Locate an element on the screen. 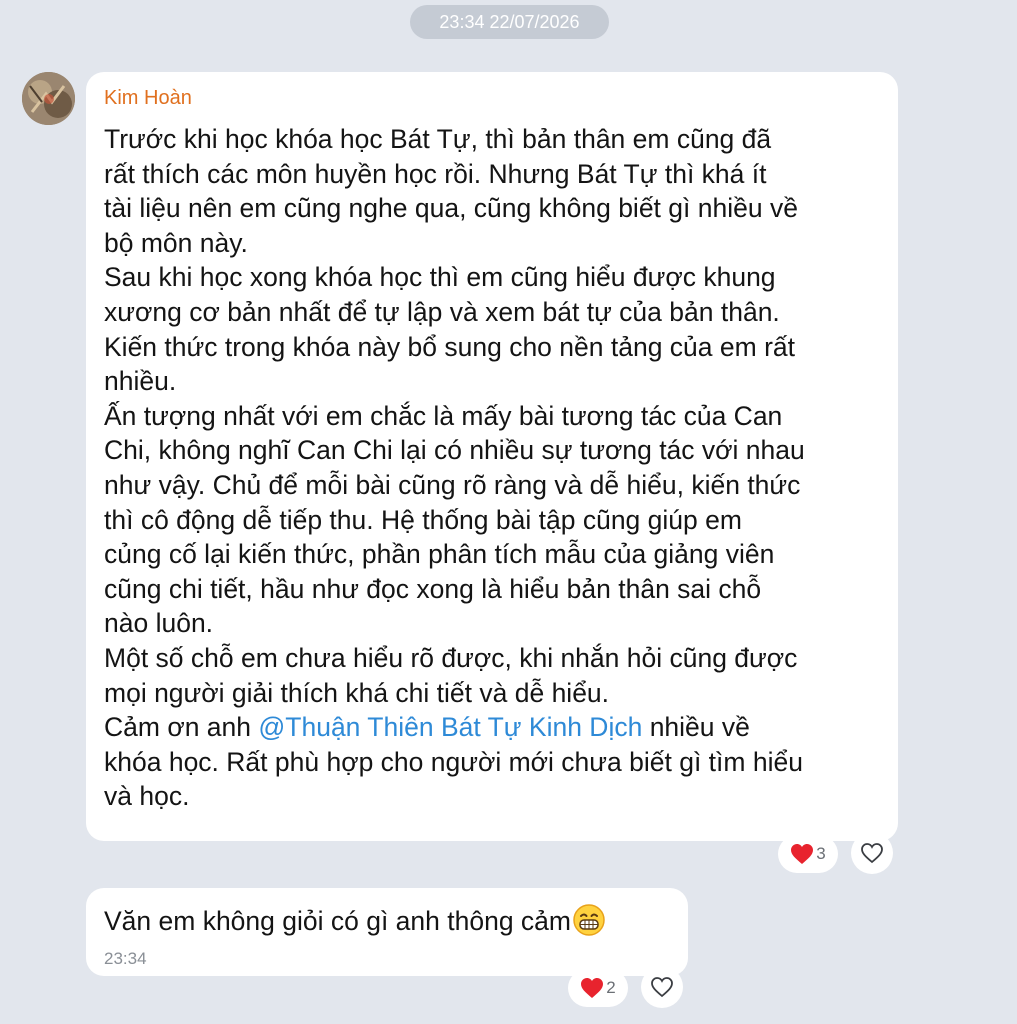  avatar-image is located at coordinates (48, 98).